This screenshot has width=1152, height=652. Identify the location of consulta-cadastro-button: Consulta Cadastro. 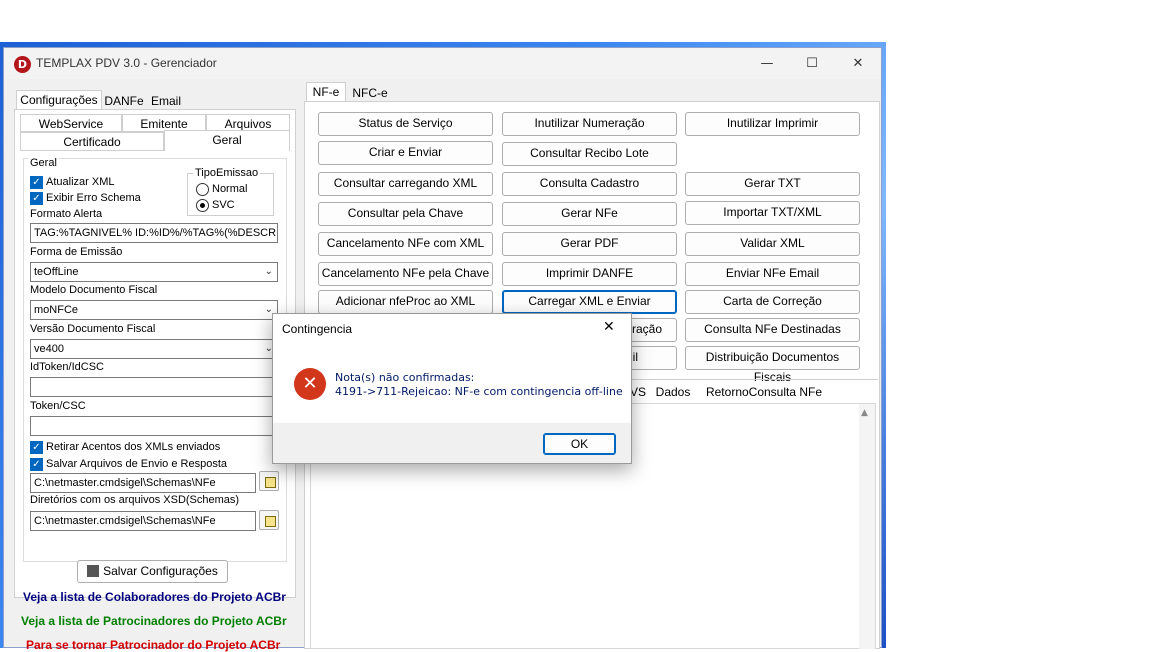
(589, 184).